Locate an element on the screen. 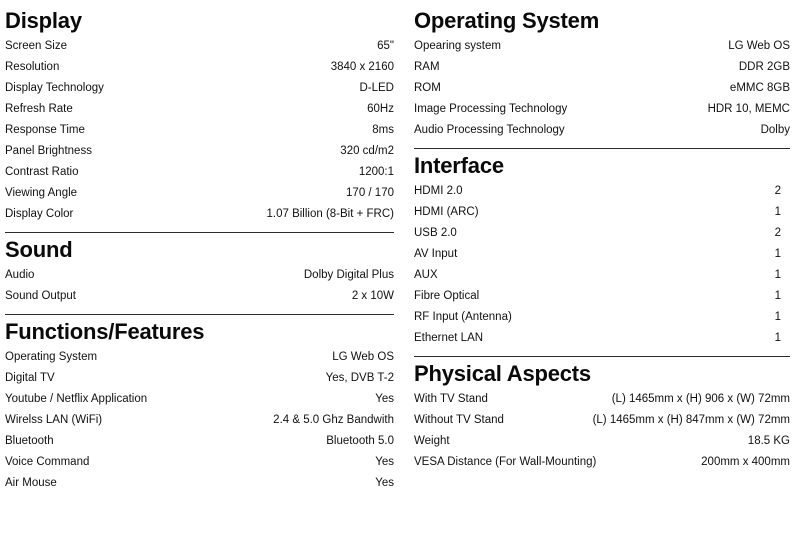 This screenshot has width=800, height=549. spec-row: Refresh Rate 60Hz is located at coordinates (199, 109).